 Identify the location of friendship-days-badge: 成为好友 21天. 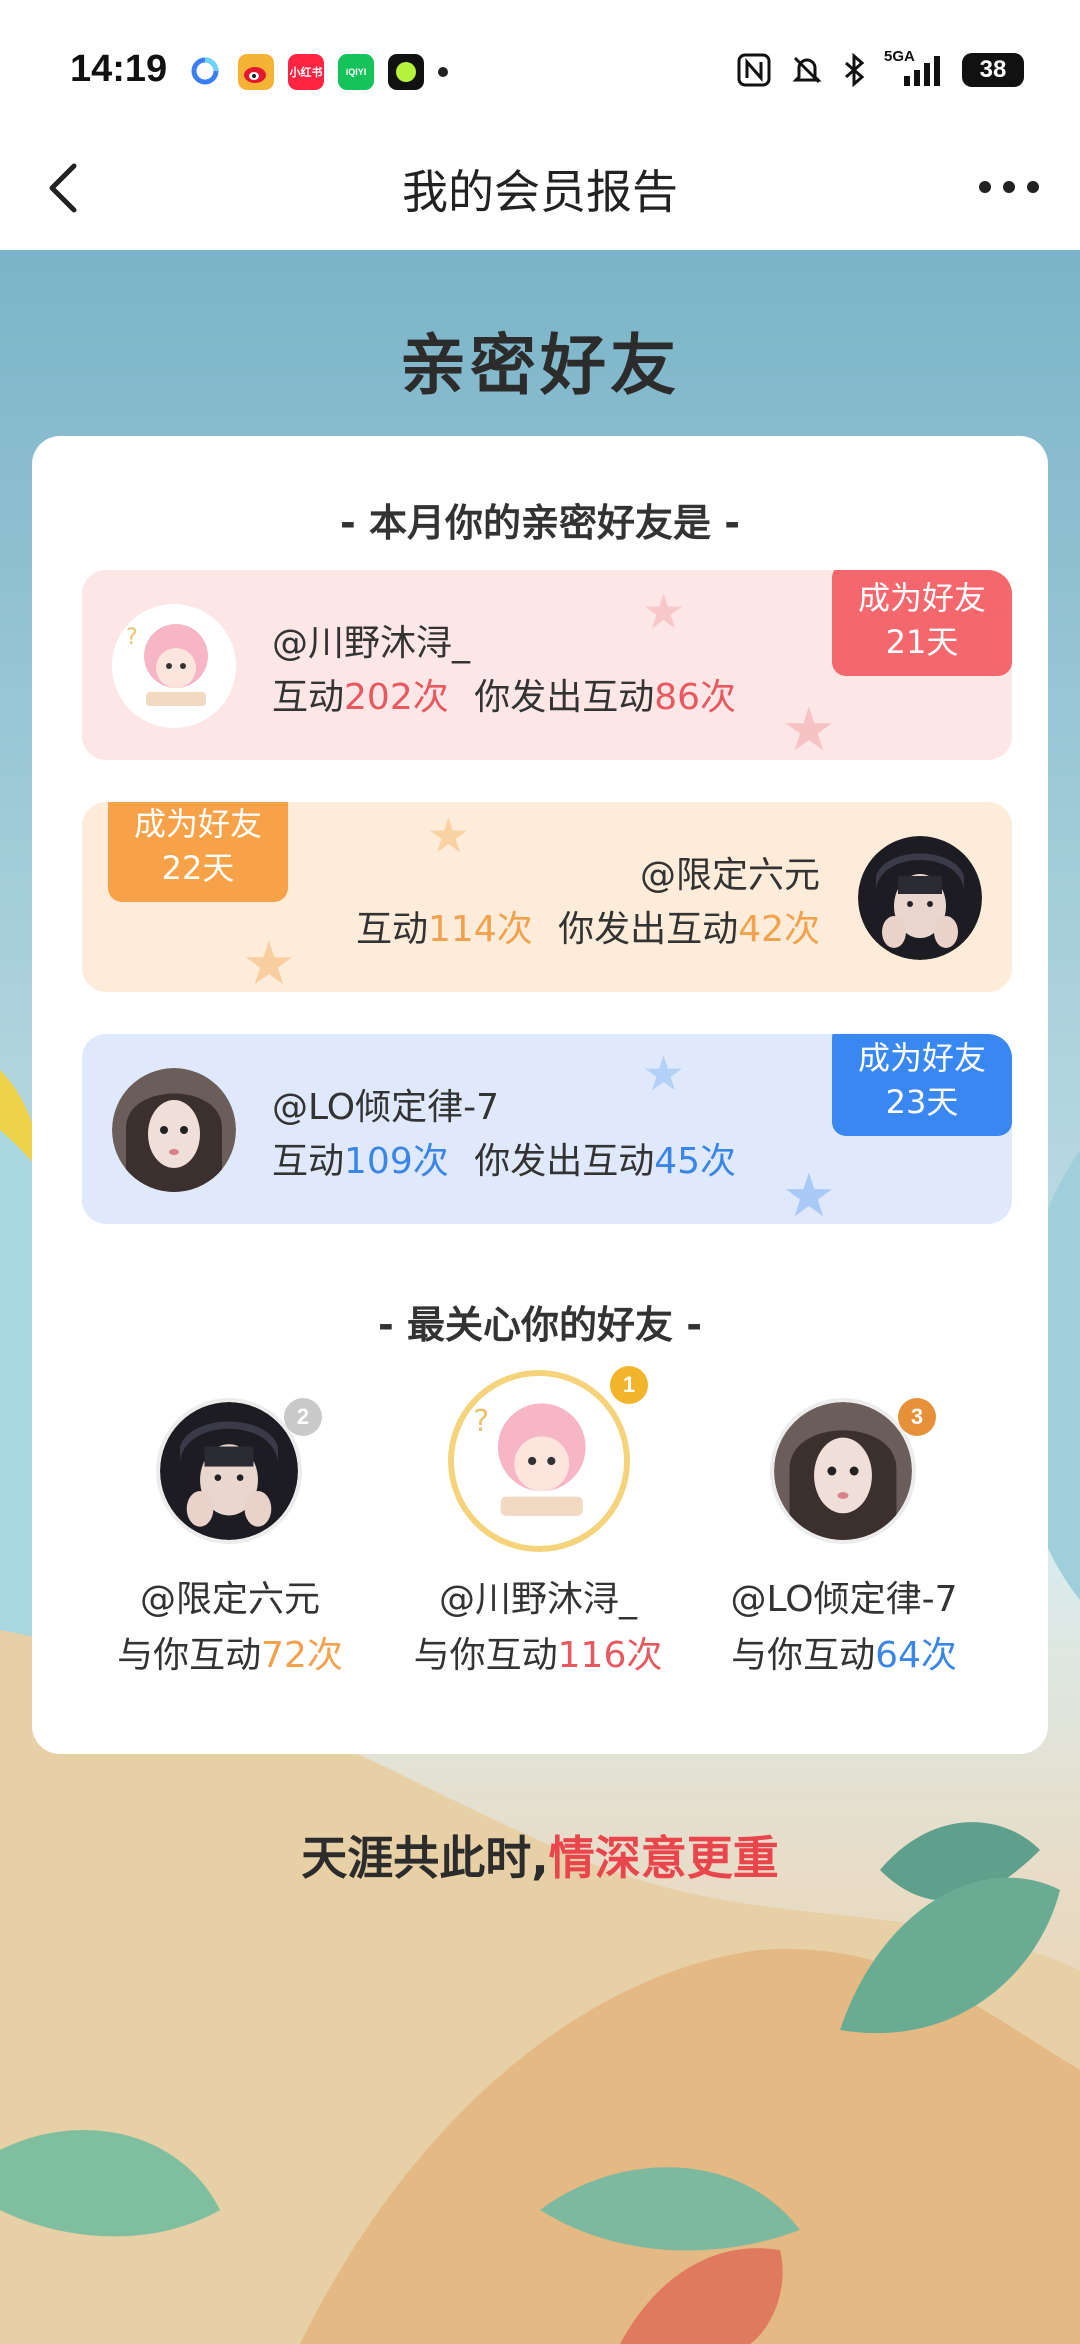
(922, 628).